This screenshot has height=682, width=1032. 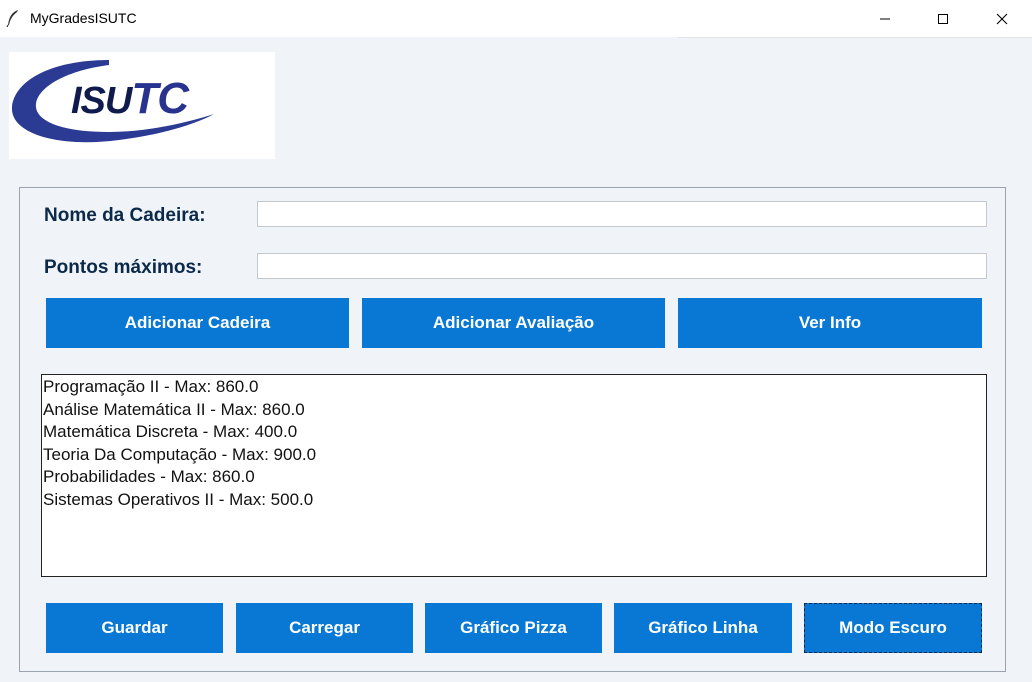 I want to click on list-item: Sistemas Operativos II - Max: 500.0, so click(x=514, y=500).